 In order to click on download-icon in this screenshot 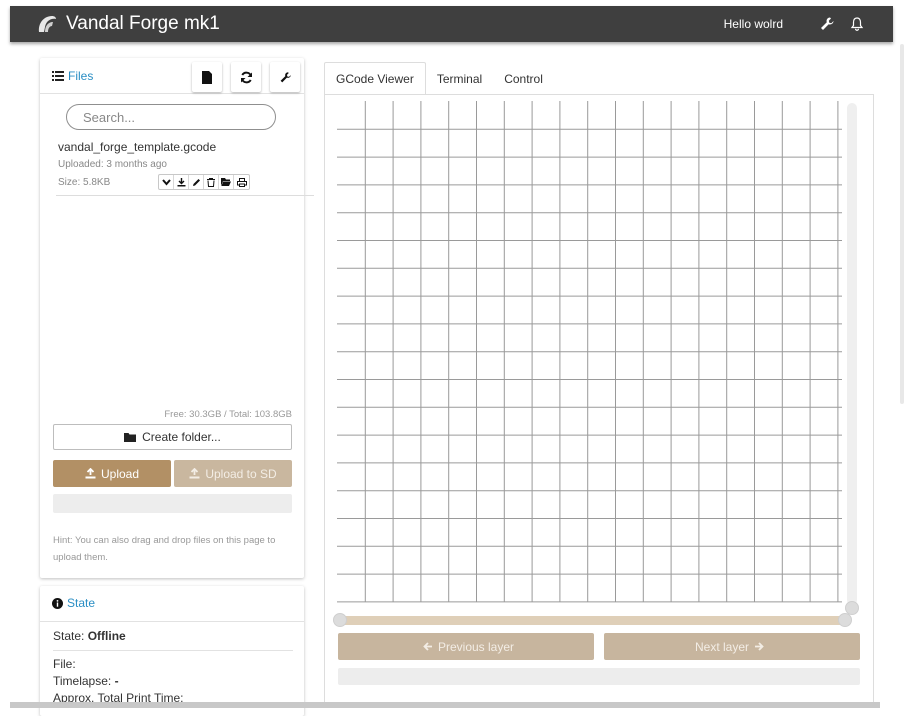, I will do `click(181, 181)`.